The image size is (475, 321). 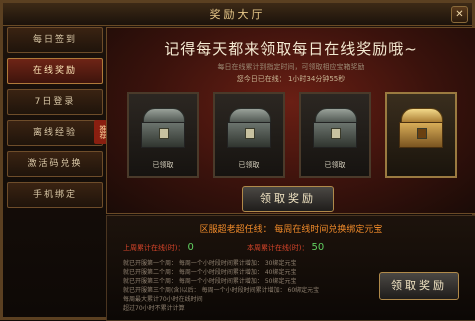 I want to click on sidebar-item-activation-code: 激活码兑换, so click(x=55, y=164).